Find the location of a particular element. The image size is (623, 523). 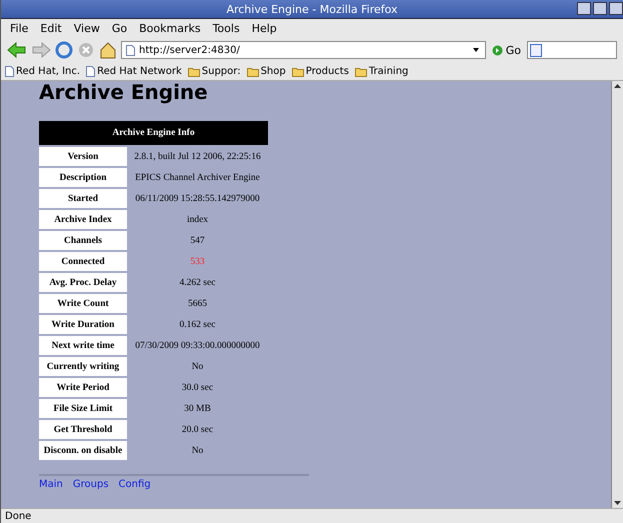

row-label: Connected is located at coordinates (83, 261).